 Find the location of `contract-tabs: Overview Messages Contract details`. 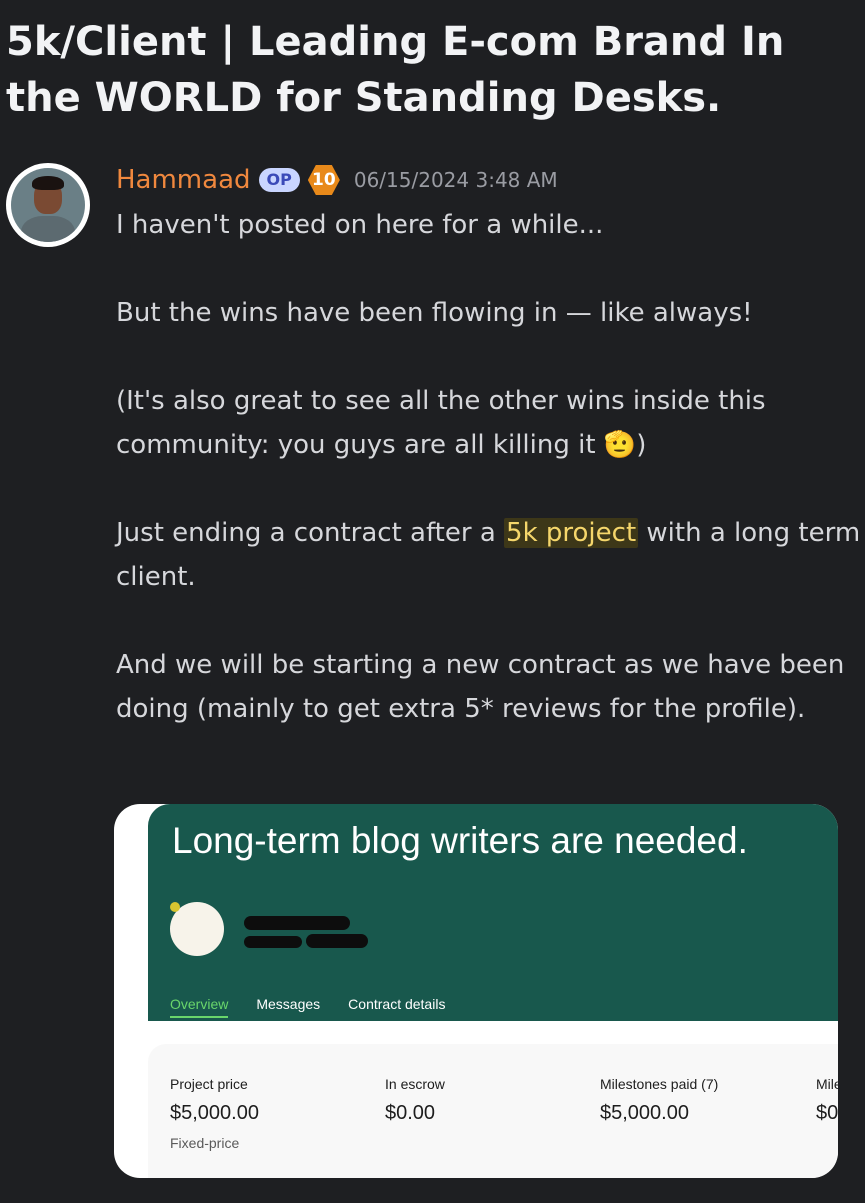

contract-tabs: Overview Messages Contract details is located at coordinates (307, 1007).